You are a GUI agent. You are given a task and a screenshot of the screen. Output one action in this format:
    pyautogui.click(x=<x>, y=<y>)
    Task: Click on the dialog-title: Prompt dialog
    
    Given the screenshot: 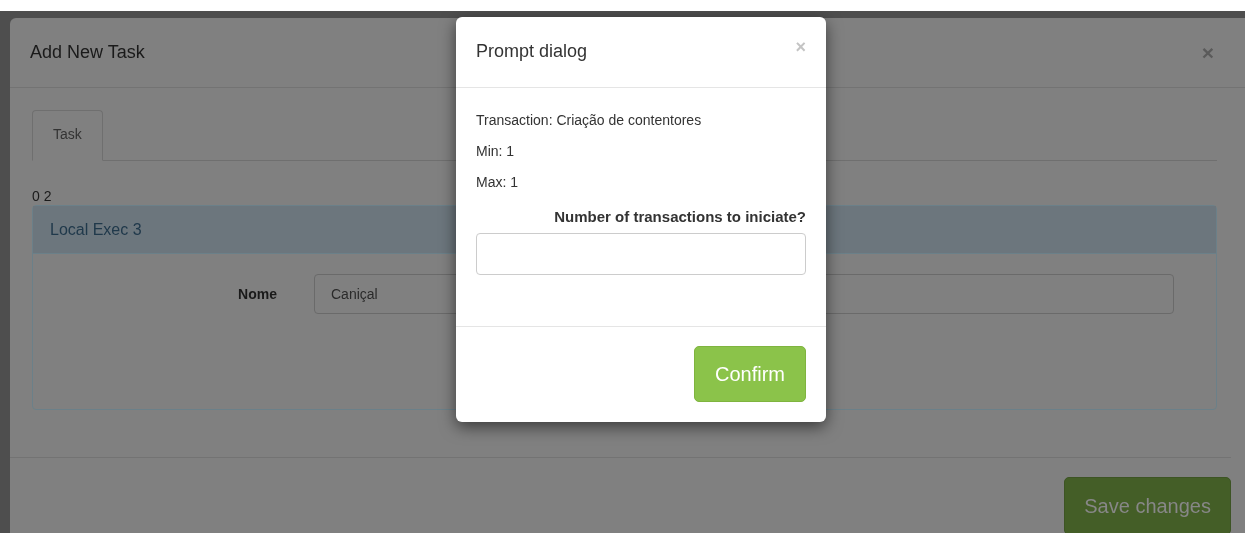 What is the action you would take?
    pyautogui.click(x=532, y=52)
    